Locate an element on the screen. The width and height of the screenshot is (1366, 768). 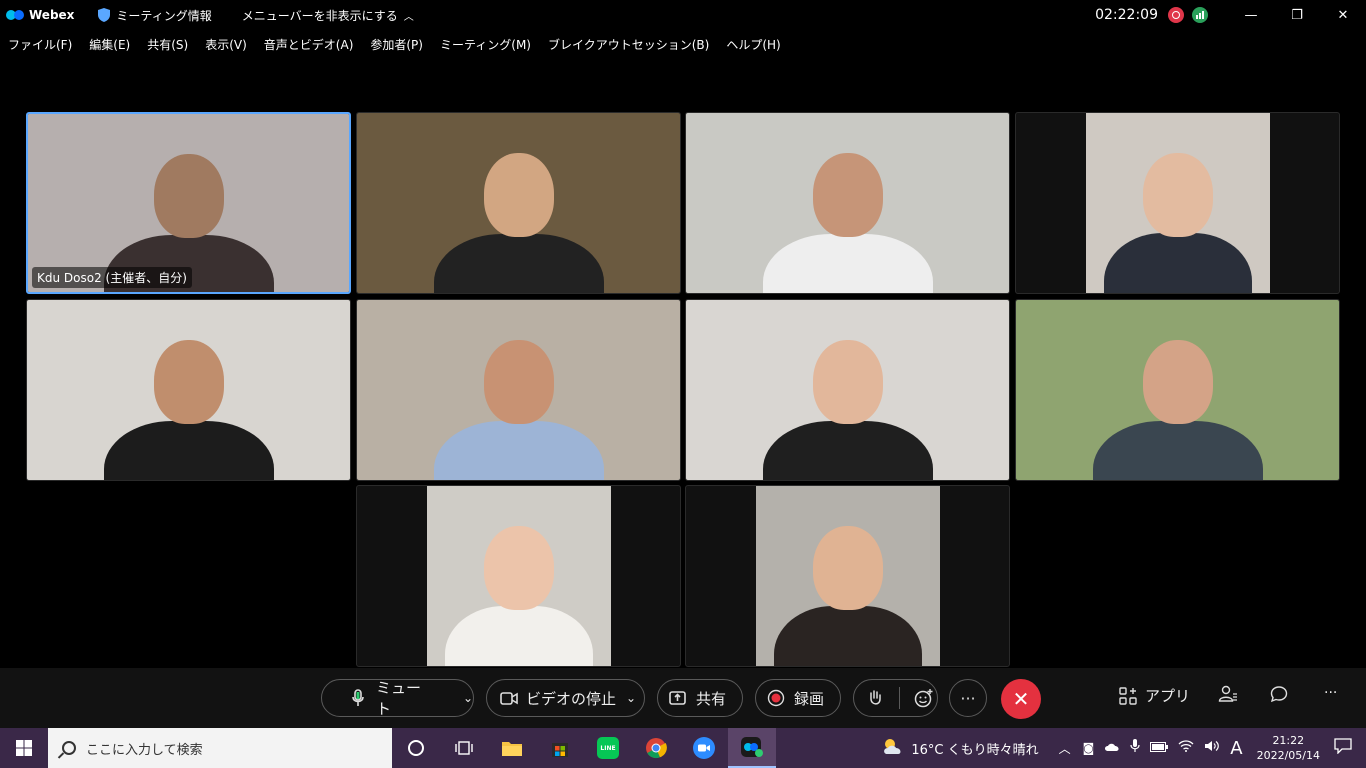
more-icon: ··· is located at coordinates (968, 698).